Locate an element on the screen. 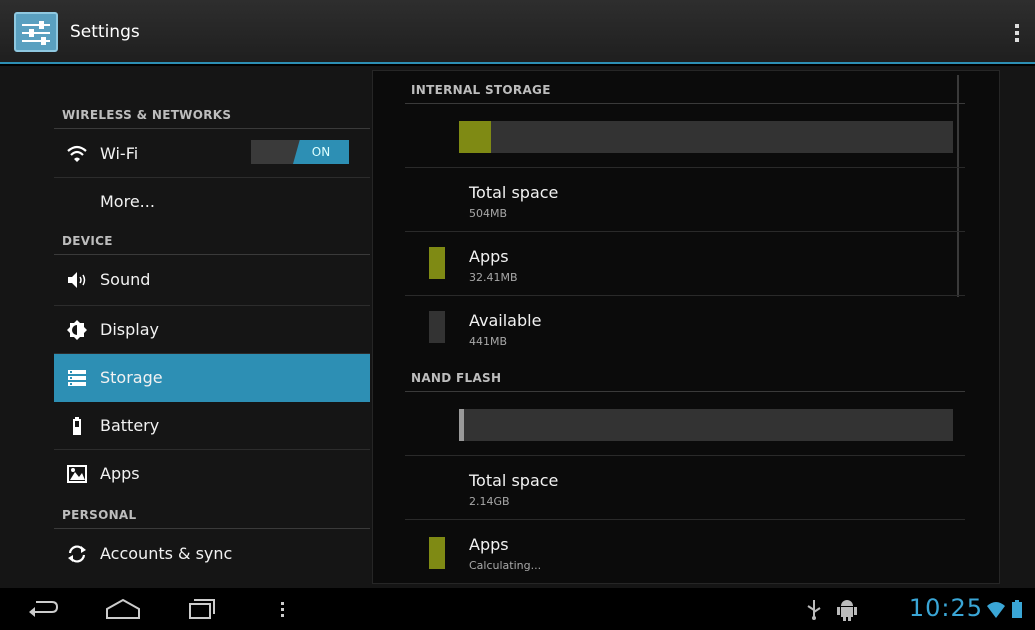 The height and width of the screenshot is (630, 1035). sidebar-item-battery: Battery is located at coordinates (212, 426).